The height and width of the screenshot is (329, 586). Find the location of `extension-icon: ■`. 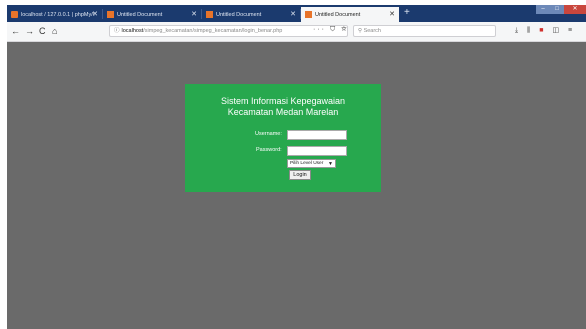

extension-icon: ■ is located at coordinates (541, 30).